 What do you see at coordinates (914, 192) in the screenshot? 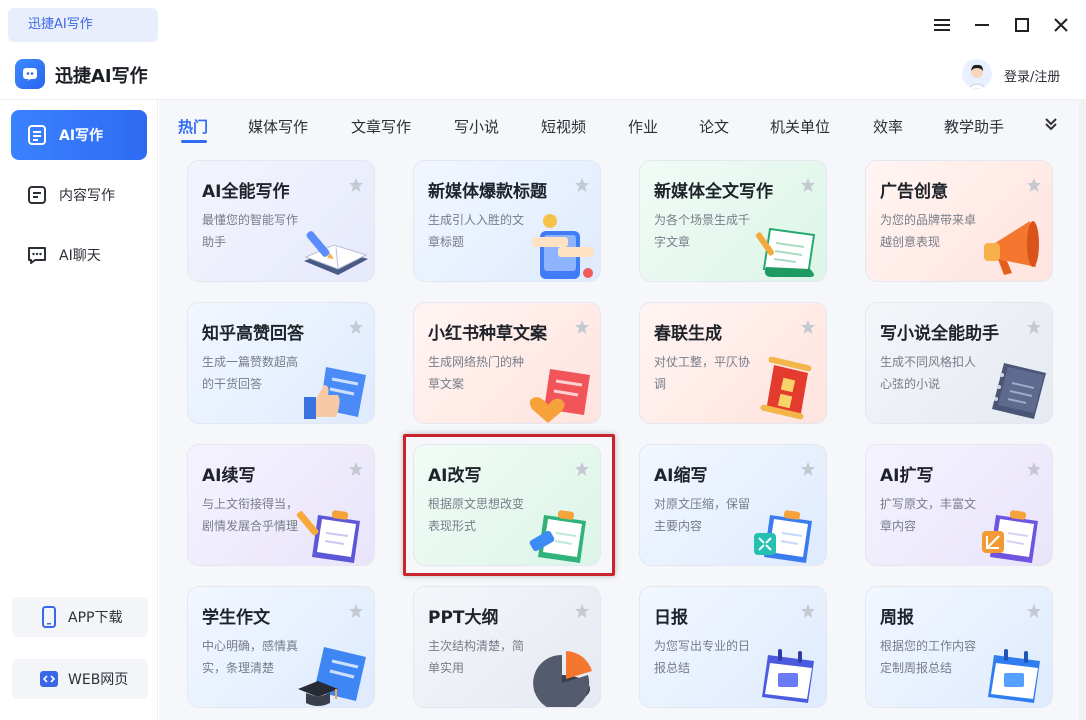
I see `card-title: 广告创意` at bounding box center [914, 192].